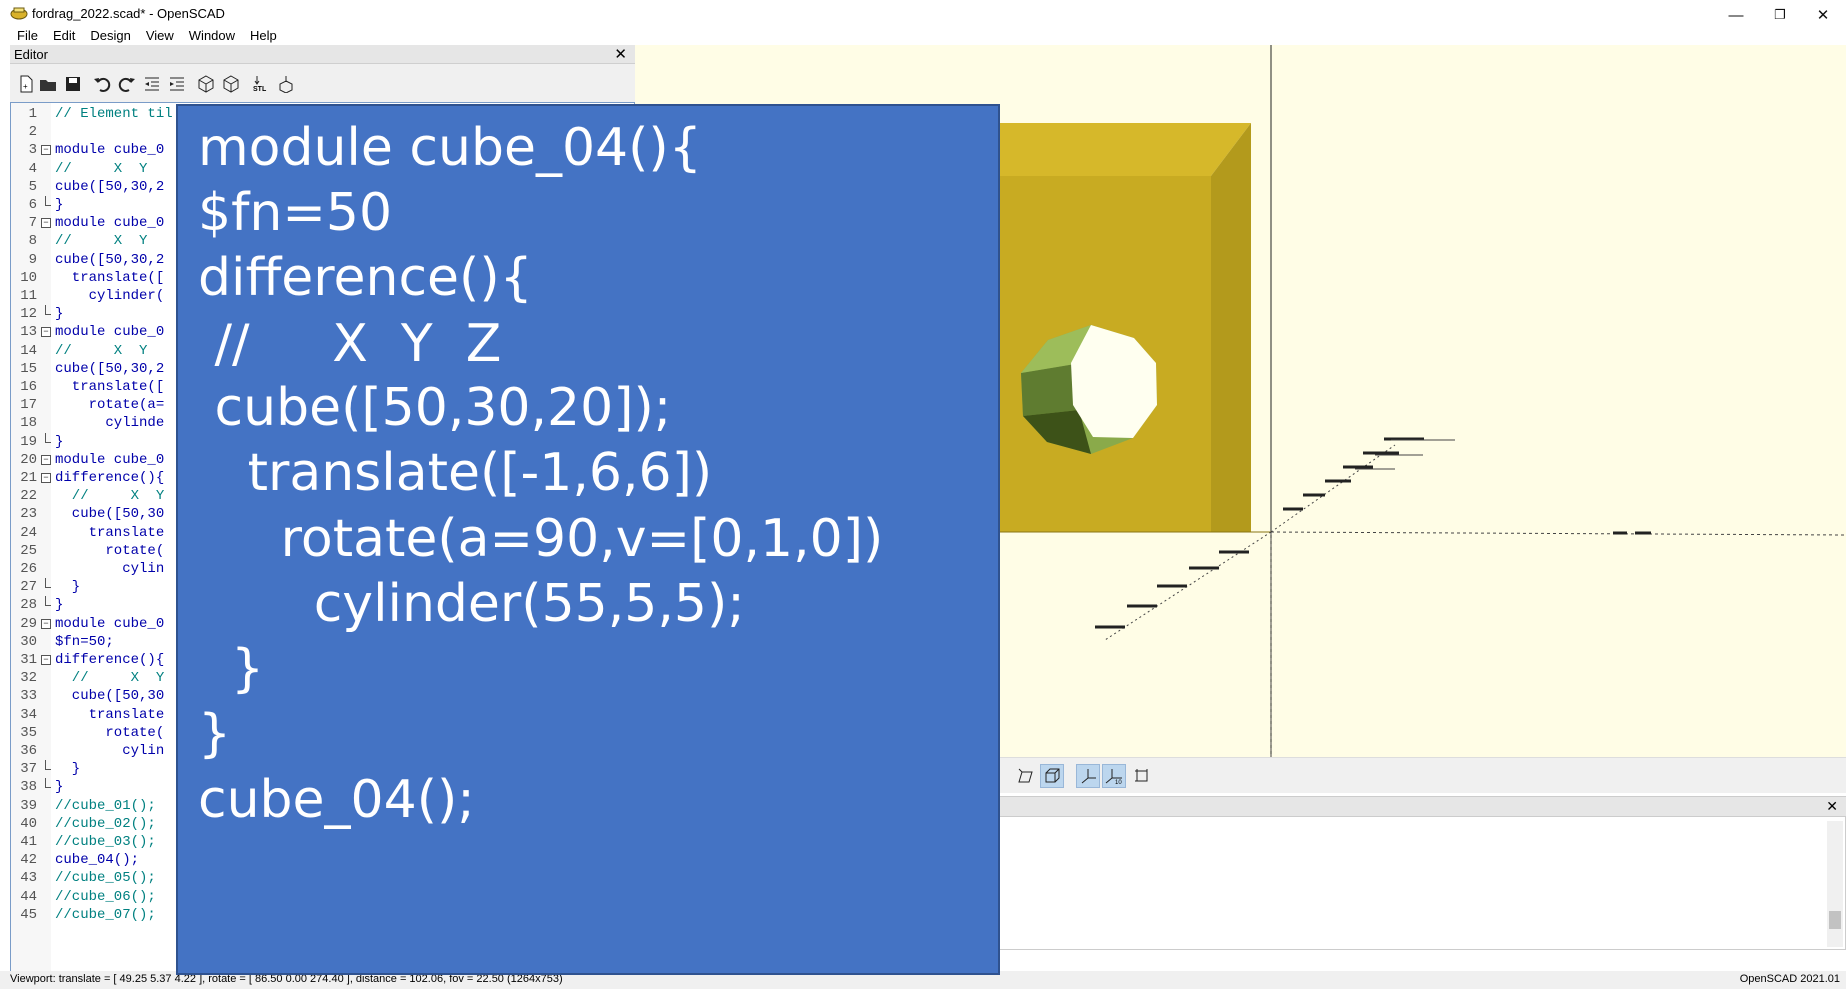 The image size is (1846, 989). I want to click on overlay-code-line: module cube_04(){, so click(450, 148).